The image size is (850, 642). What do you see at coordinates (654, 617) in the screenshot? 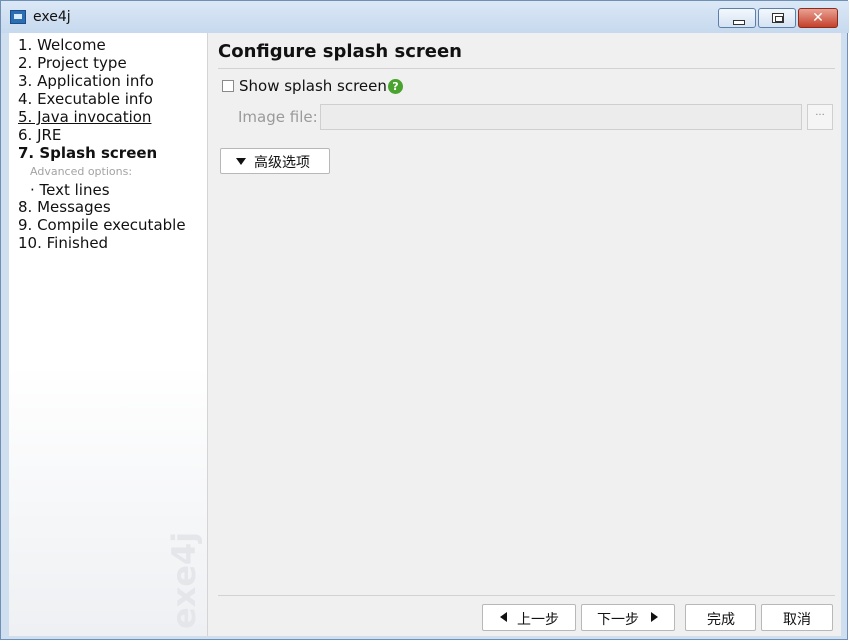
I see `triangle-right-icon` at bounding box center [654, 617].